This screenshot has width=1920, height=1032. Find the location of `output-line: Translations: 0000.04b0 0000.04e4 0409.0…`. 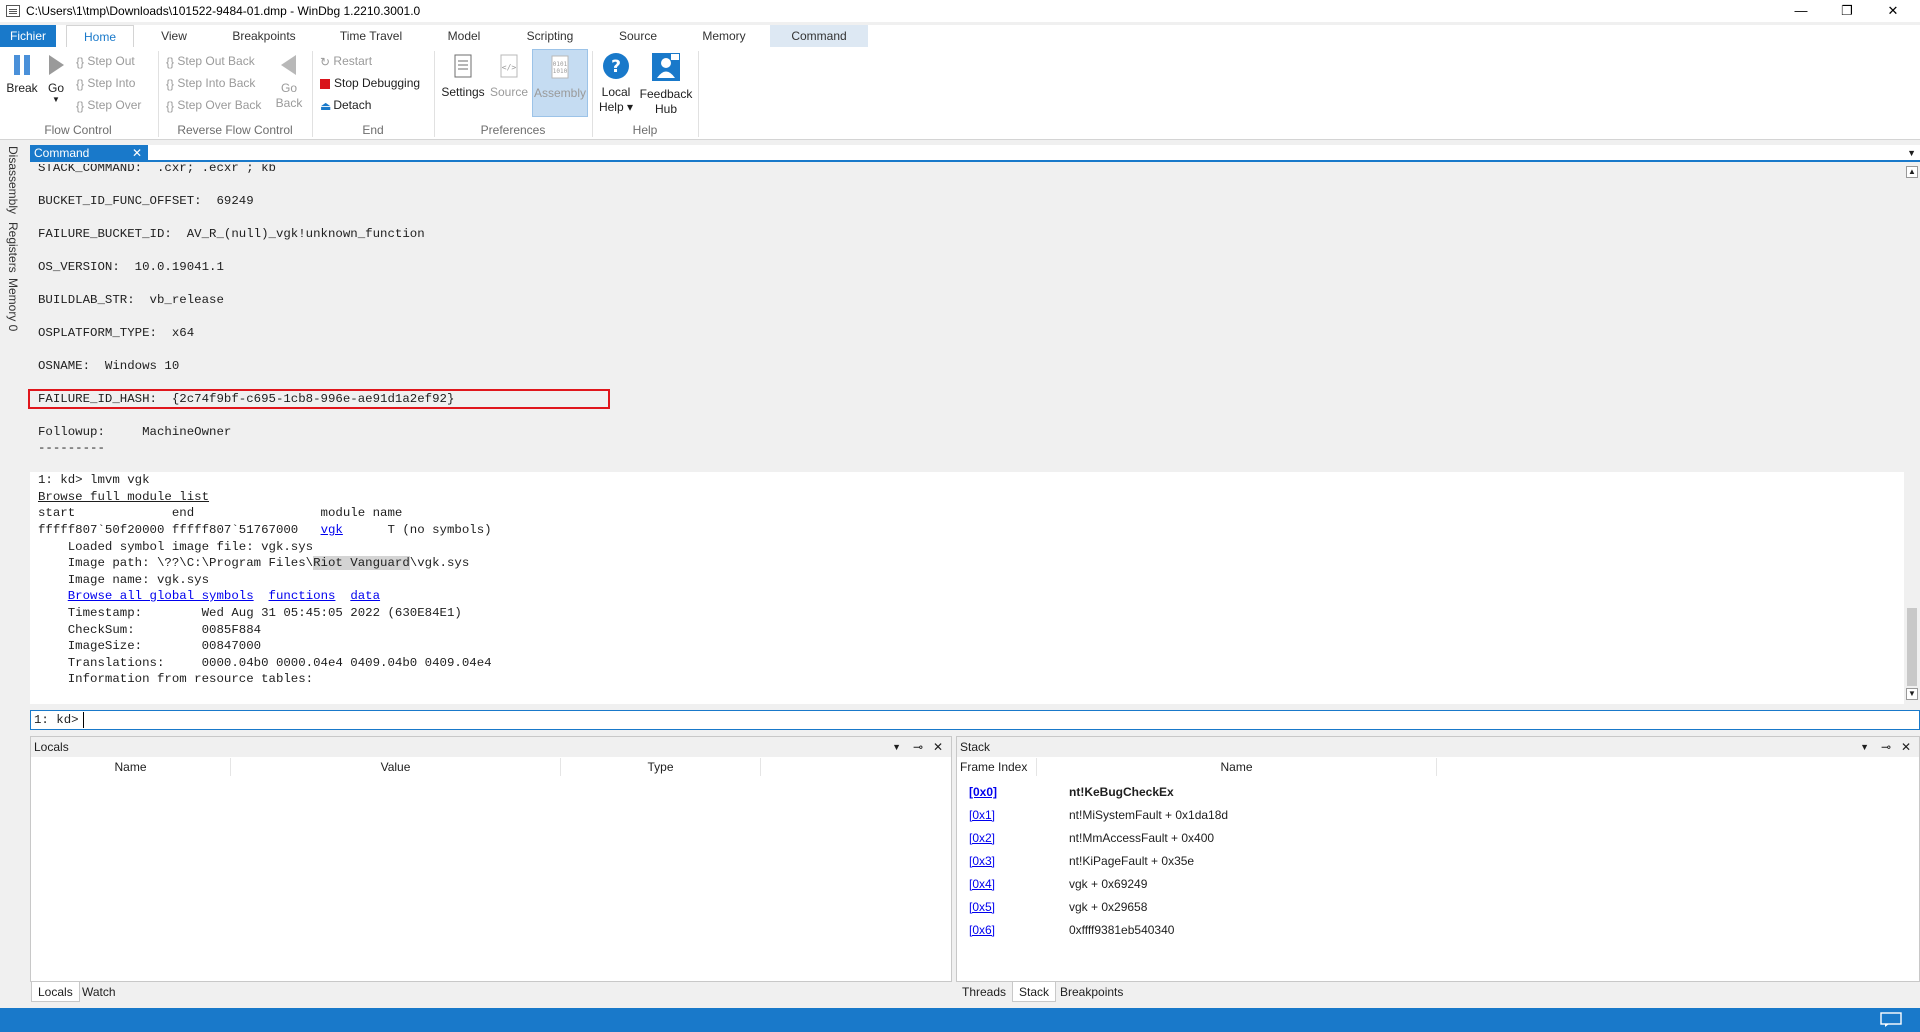

output-line: Translations: 0000.04b0 0000.04e4 0409.0… is located at coordinates (265, 663).